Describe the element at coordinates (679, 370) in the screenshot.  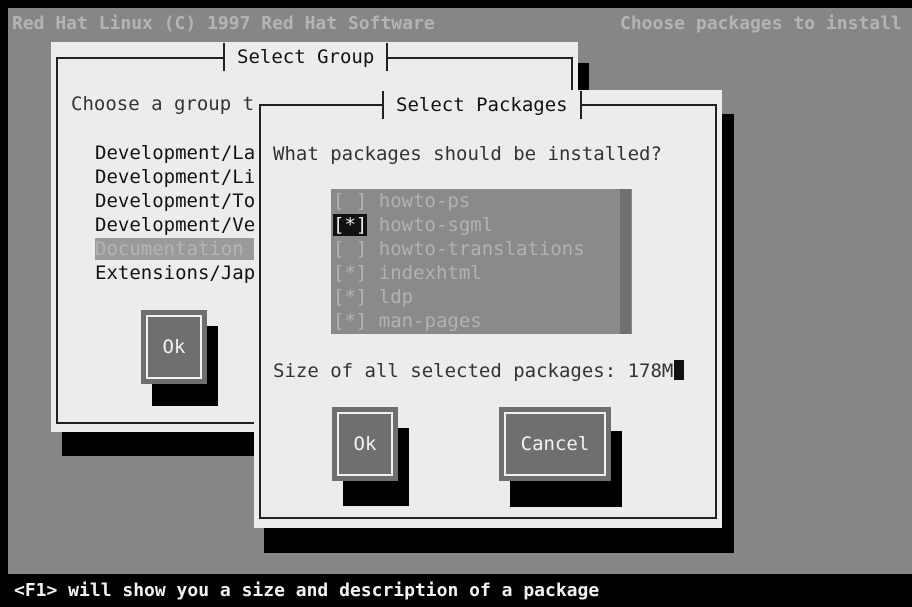
I see `text-cursor` at that location.